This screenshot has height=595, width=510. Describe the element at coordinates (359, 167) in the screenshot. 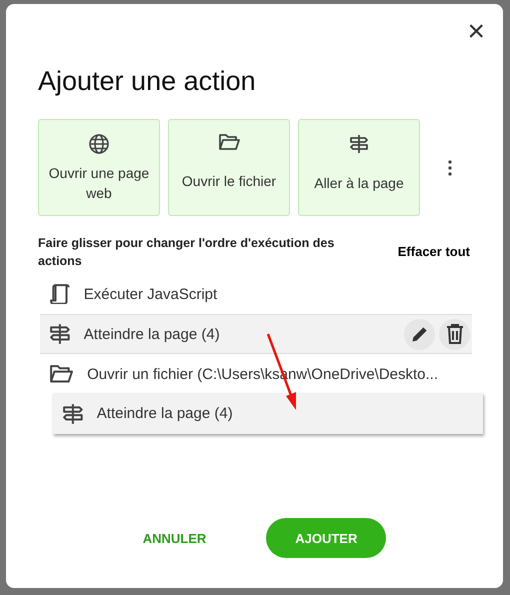

I see `action-card: Aller à la page` at that location.